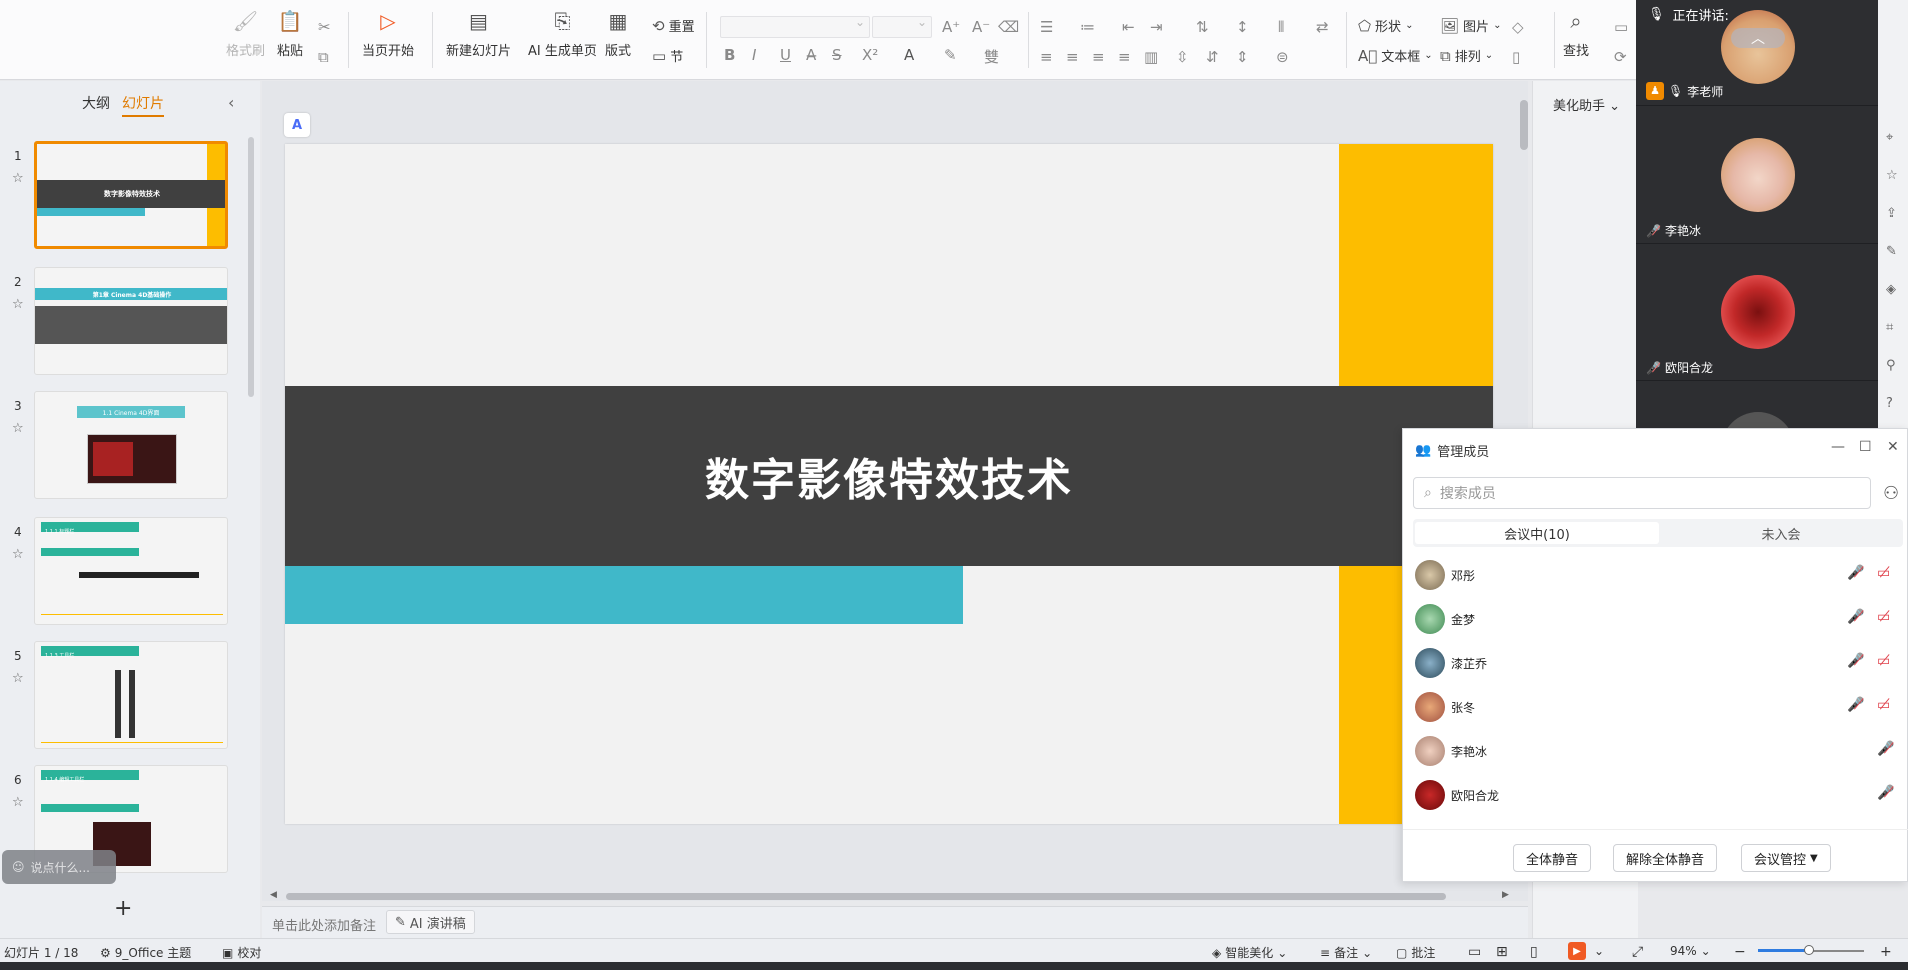 The image size is (1908, 970). I want to click on strikethrough-icon: S, so click(837, 55).